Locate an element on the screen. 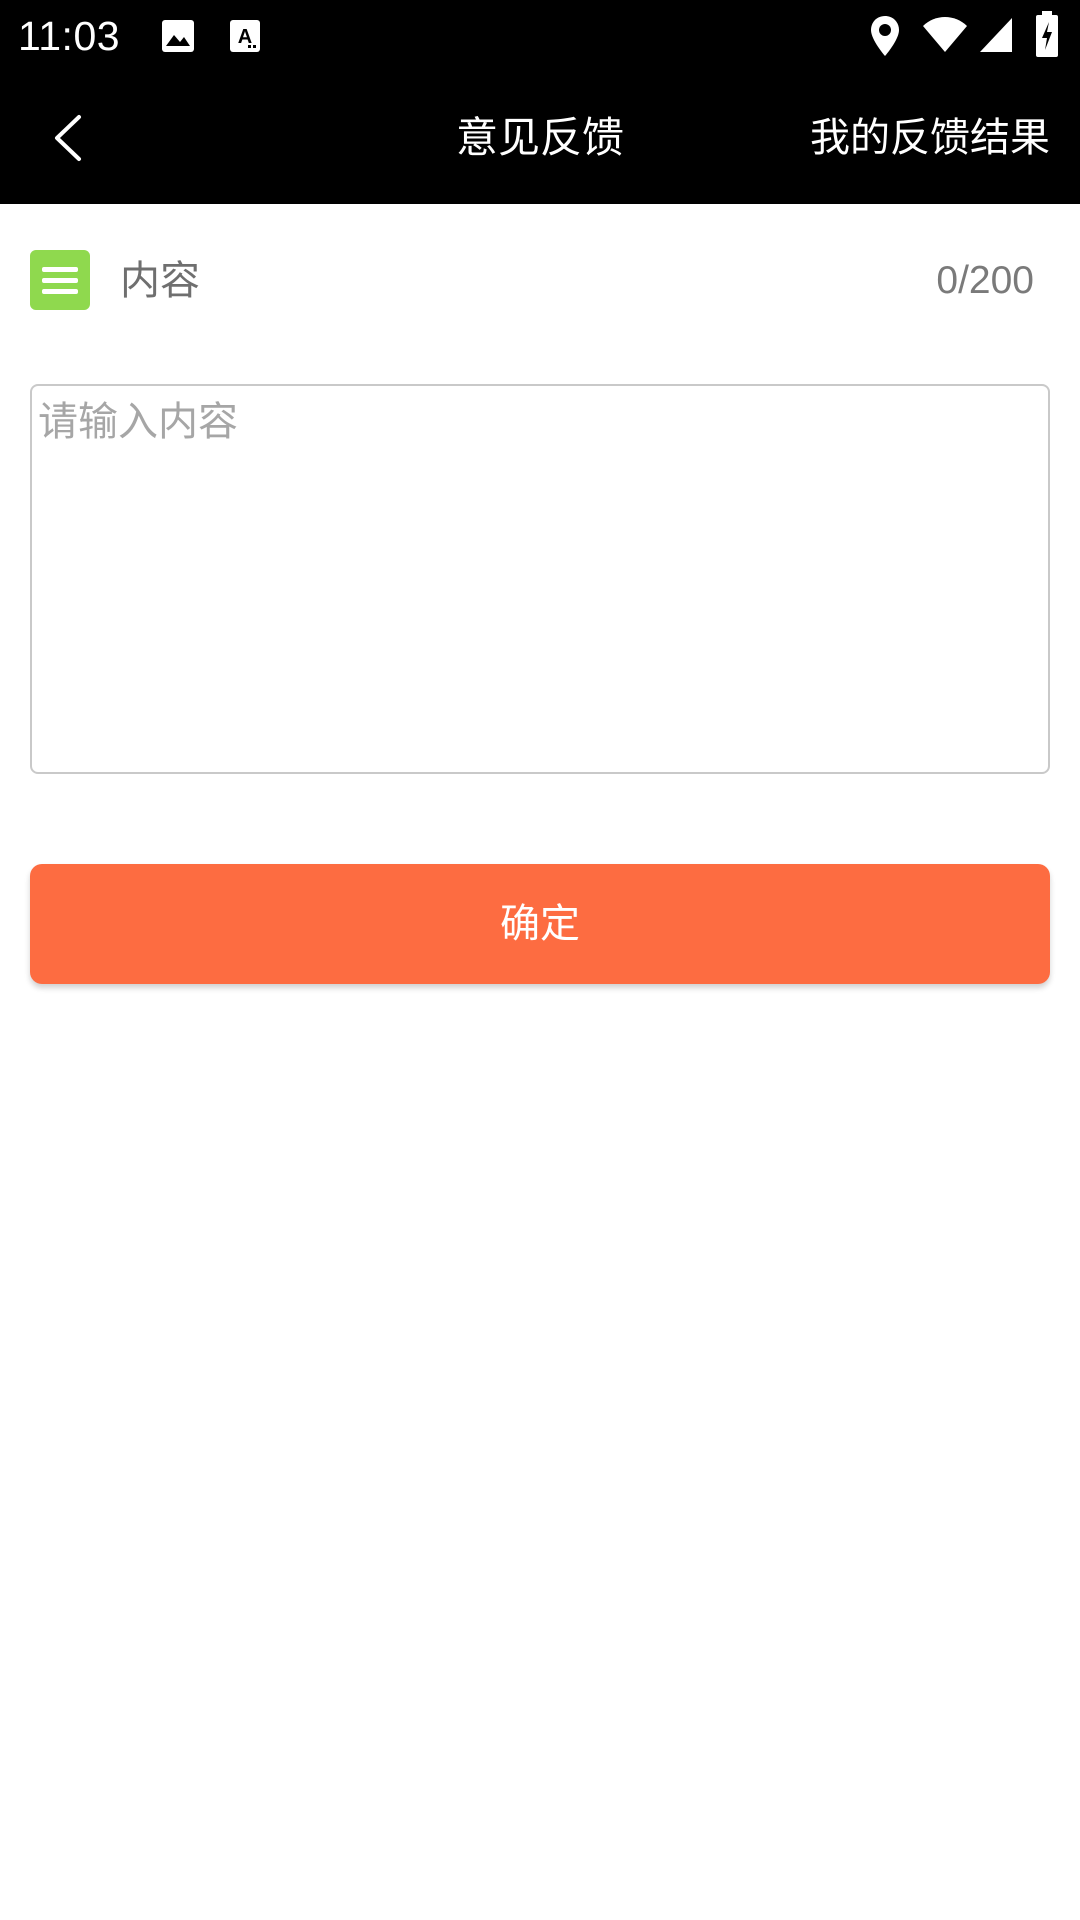  wifi-icon is located at coordinates (945, 34).